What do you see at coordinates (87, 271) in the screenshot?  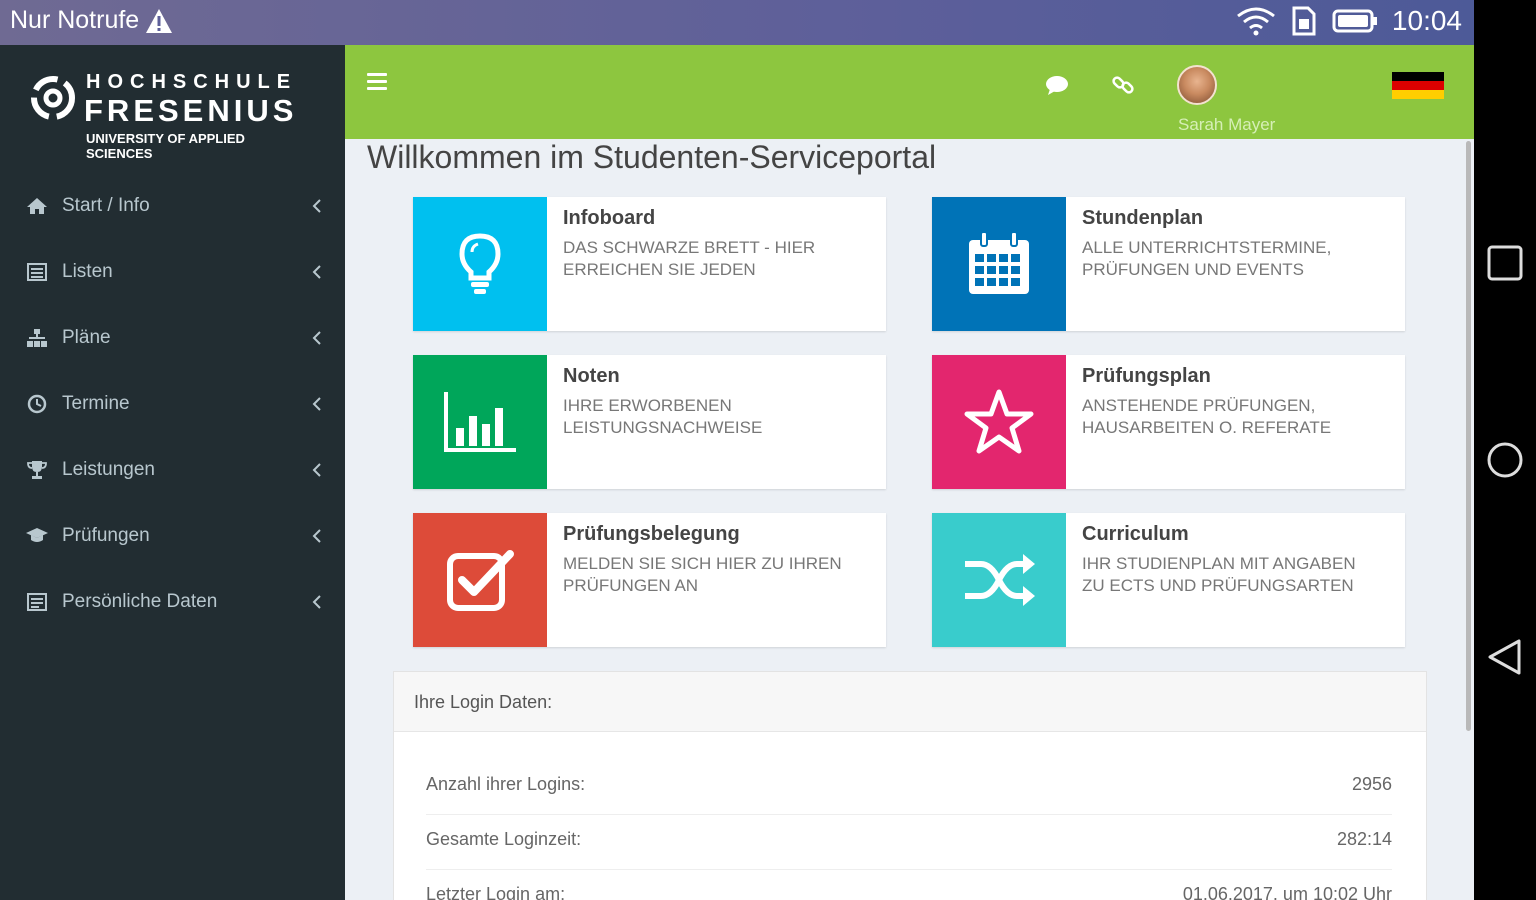 I see `sidebar-item-label: Listen` at bounding box center [87, 271].